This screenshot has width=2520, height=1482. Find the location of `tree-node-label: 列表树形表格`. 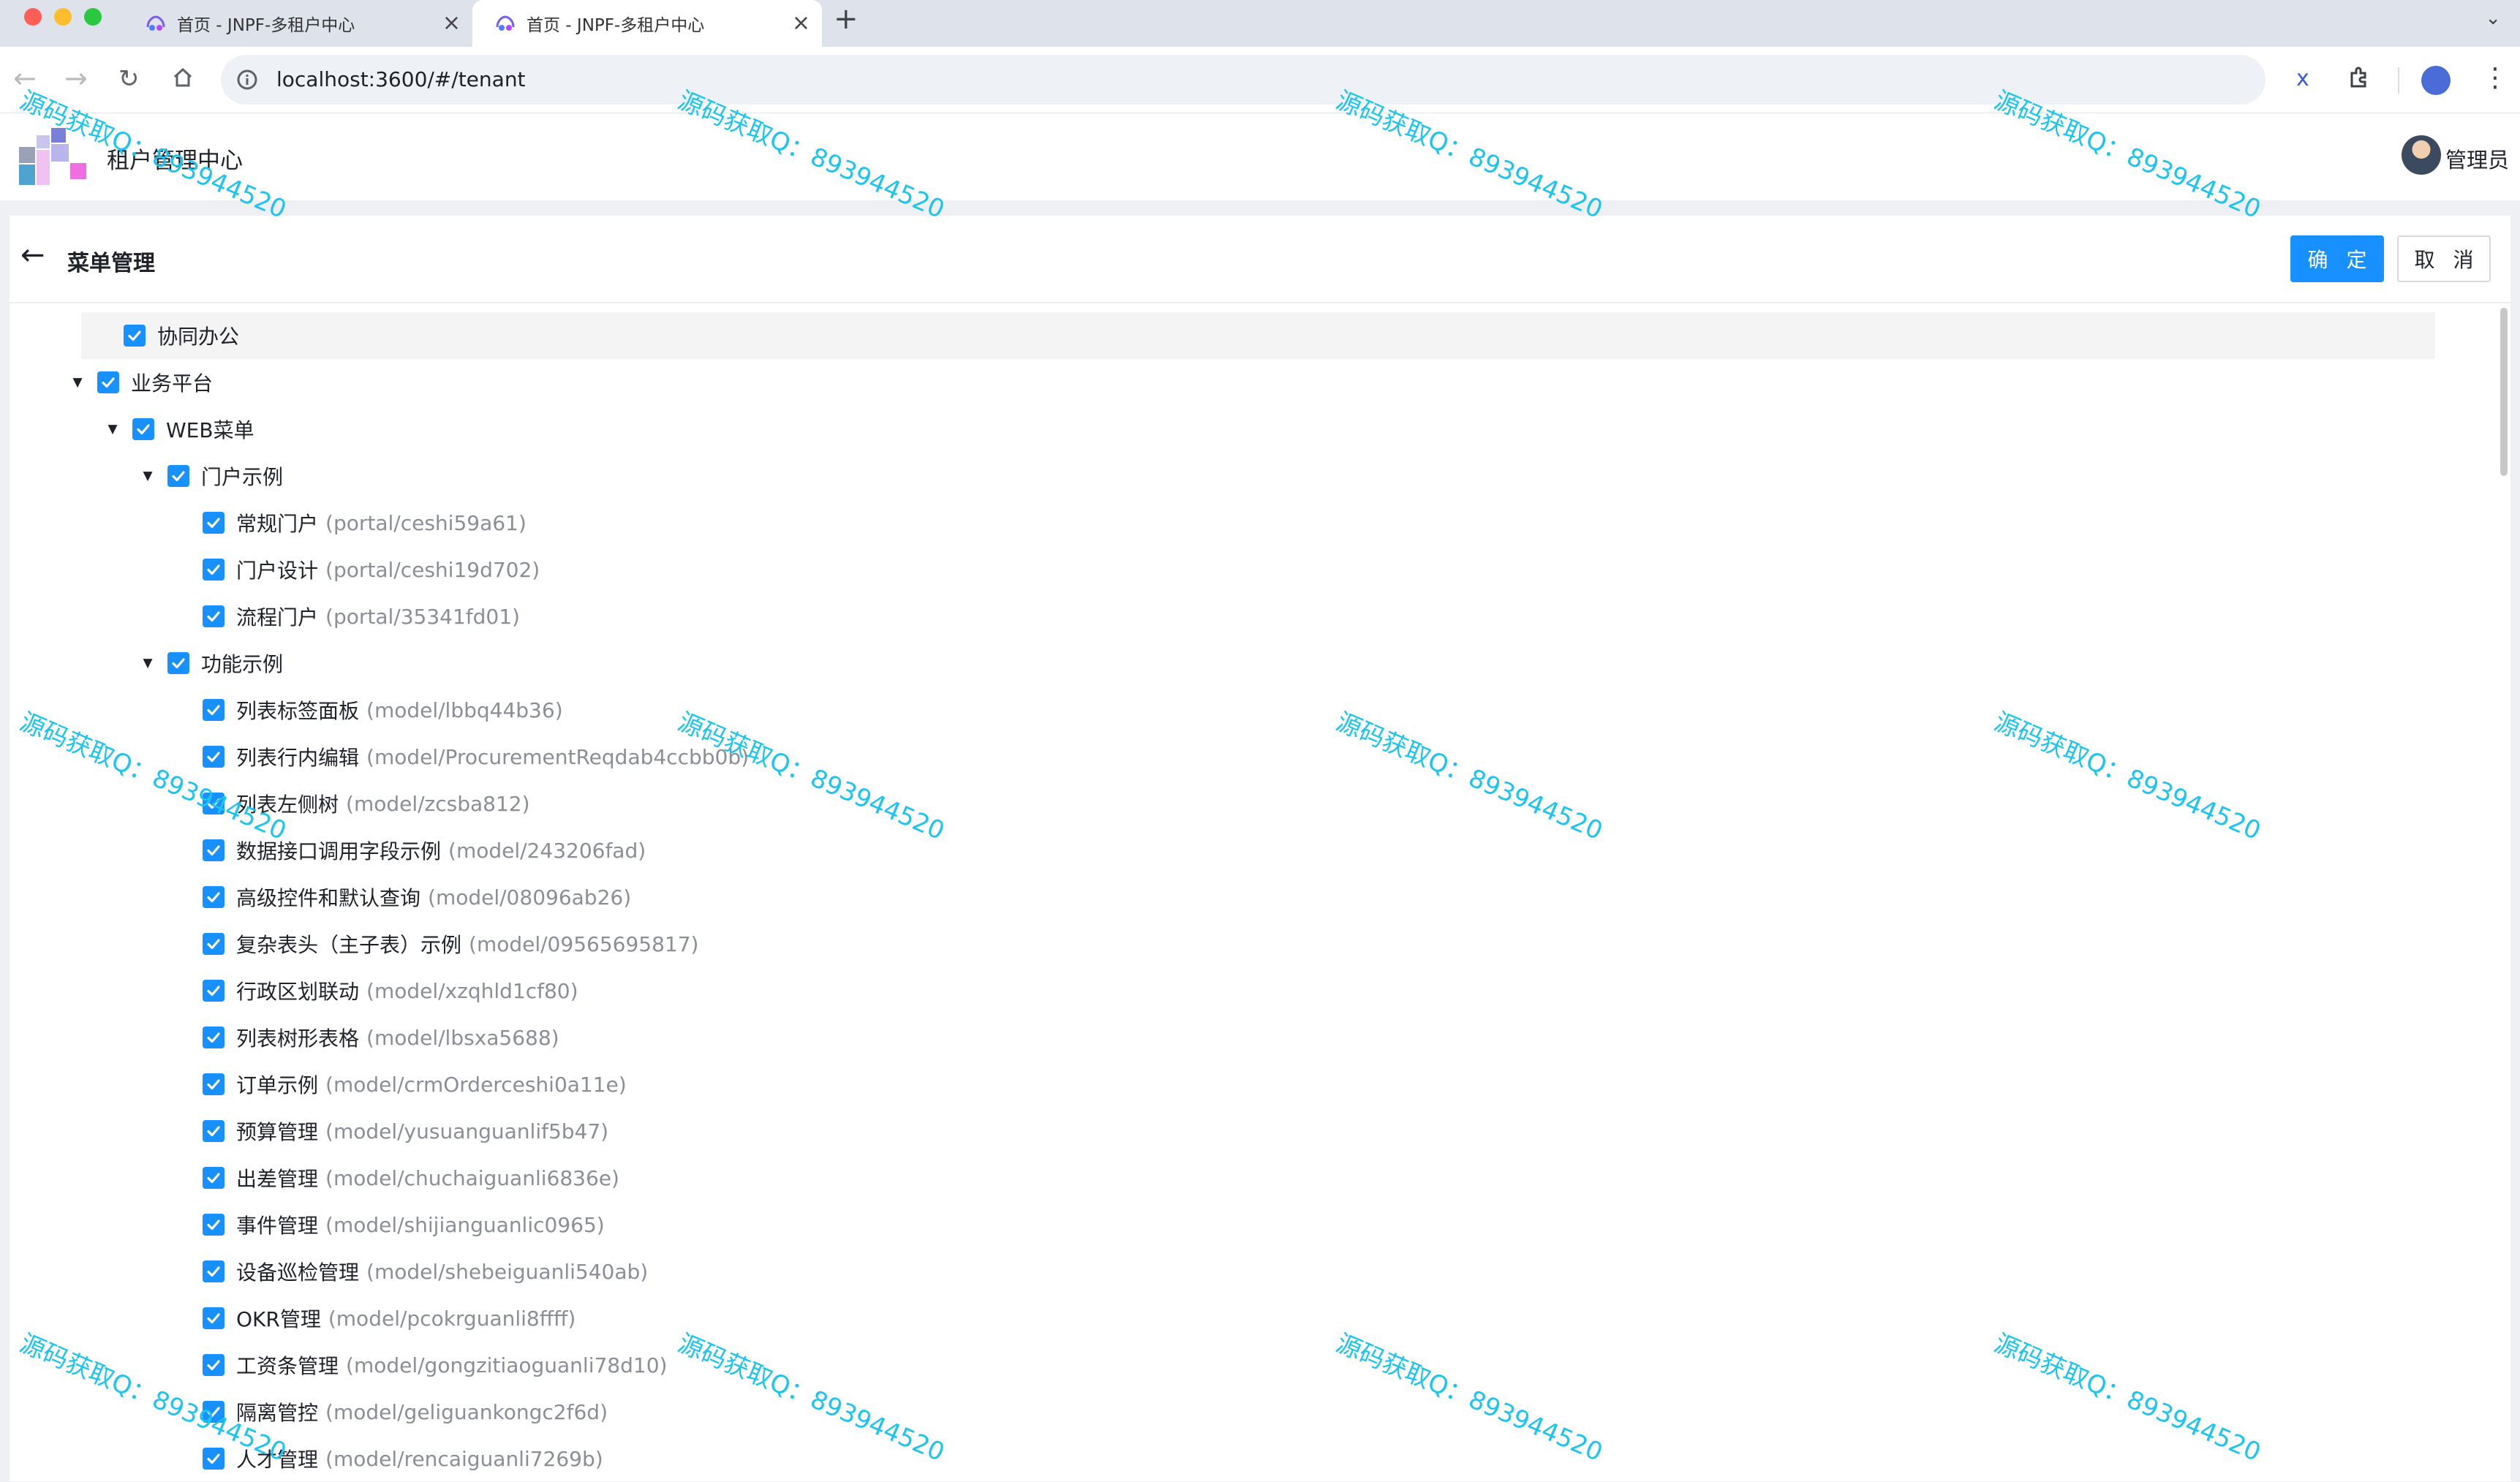

tree-node-label: 列表树形表格 is located at coordinates (297, 1037).